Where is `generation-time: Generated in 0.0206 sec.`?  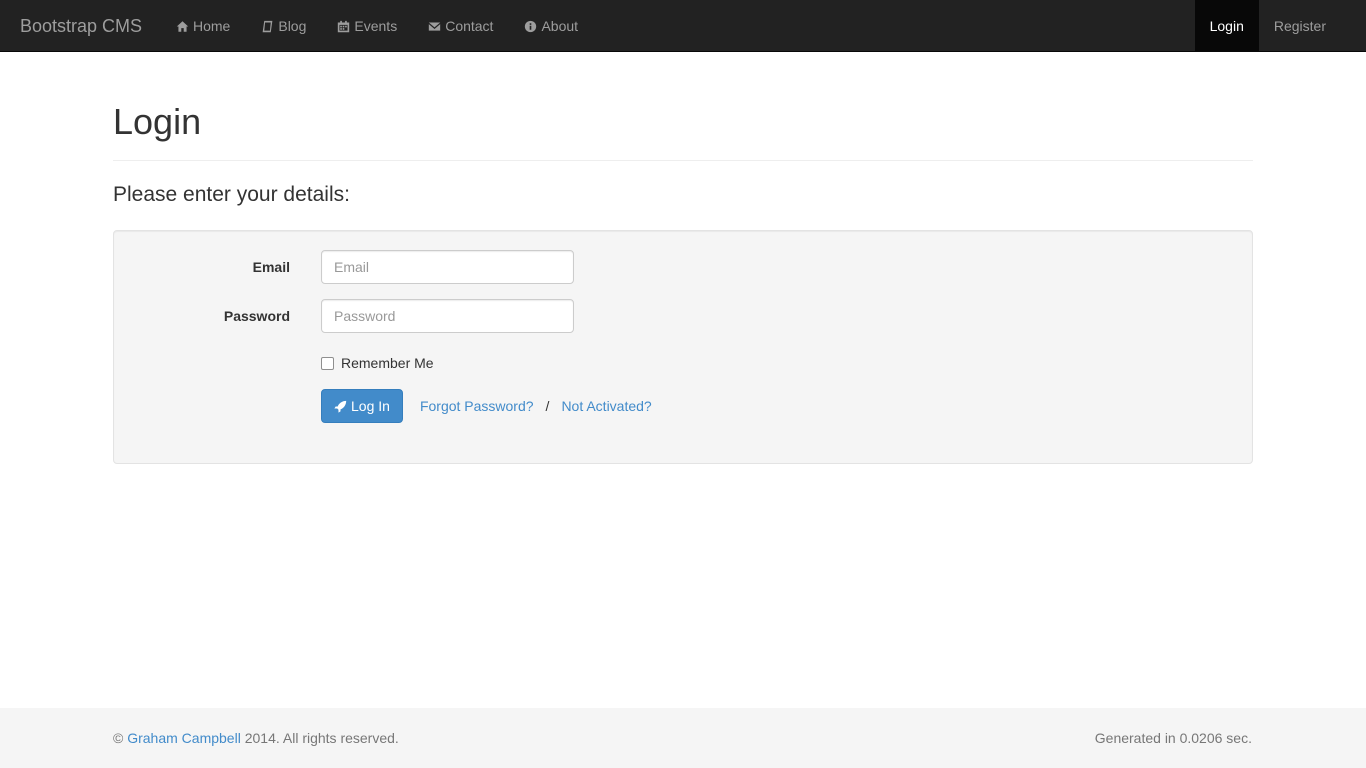
generation-time: Generated in 0.0206 sec. is located at coordinates (1173, 738).